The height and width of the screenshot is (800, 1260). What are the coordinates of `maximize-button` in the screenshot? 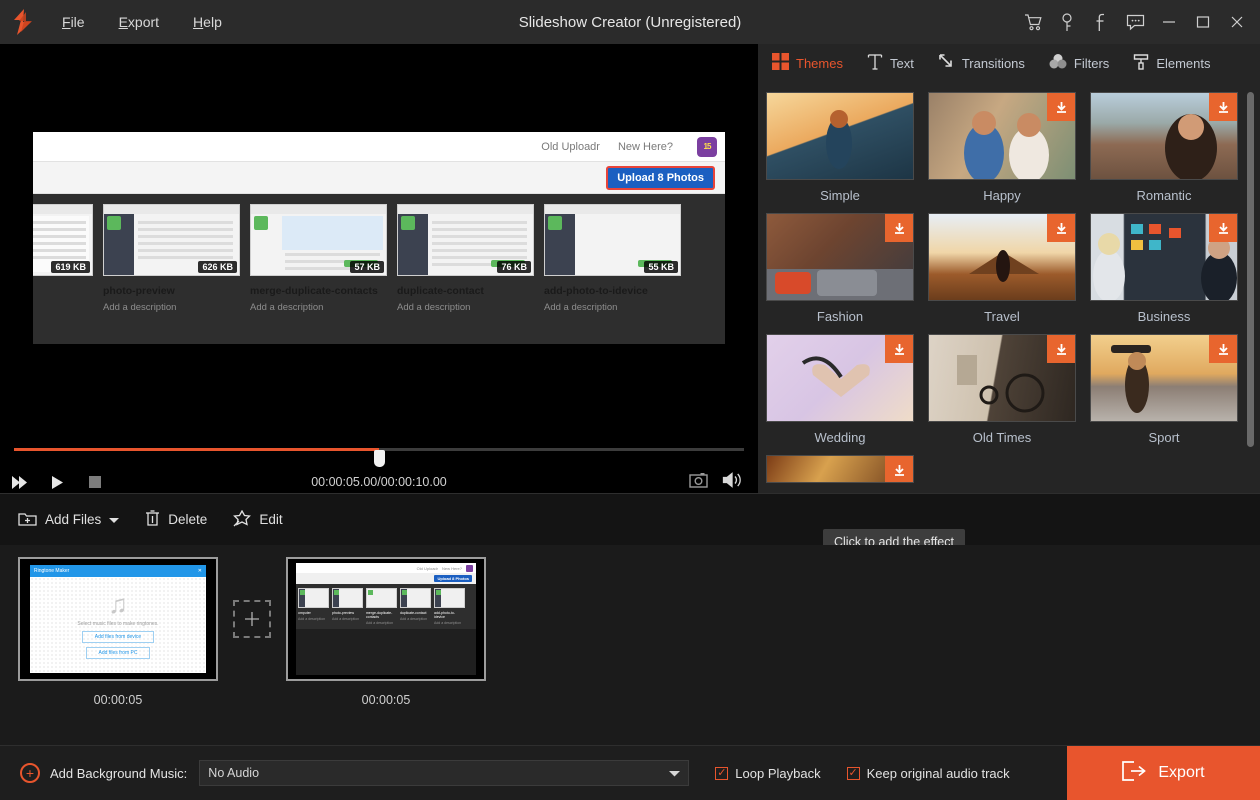 It's located at (1203, 22).